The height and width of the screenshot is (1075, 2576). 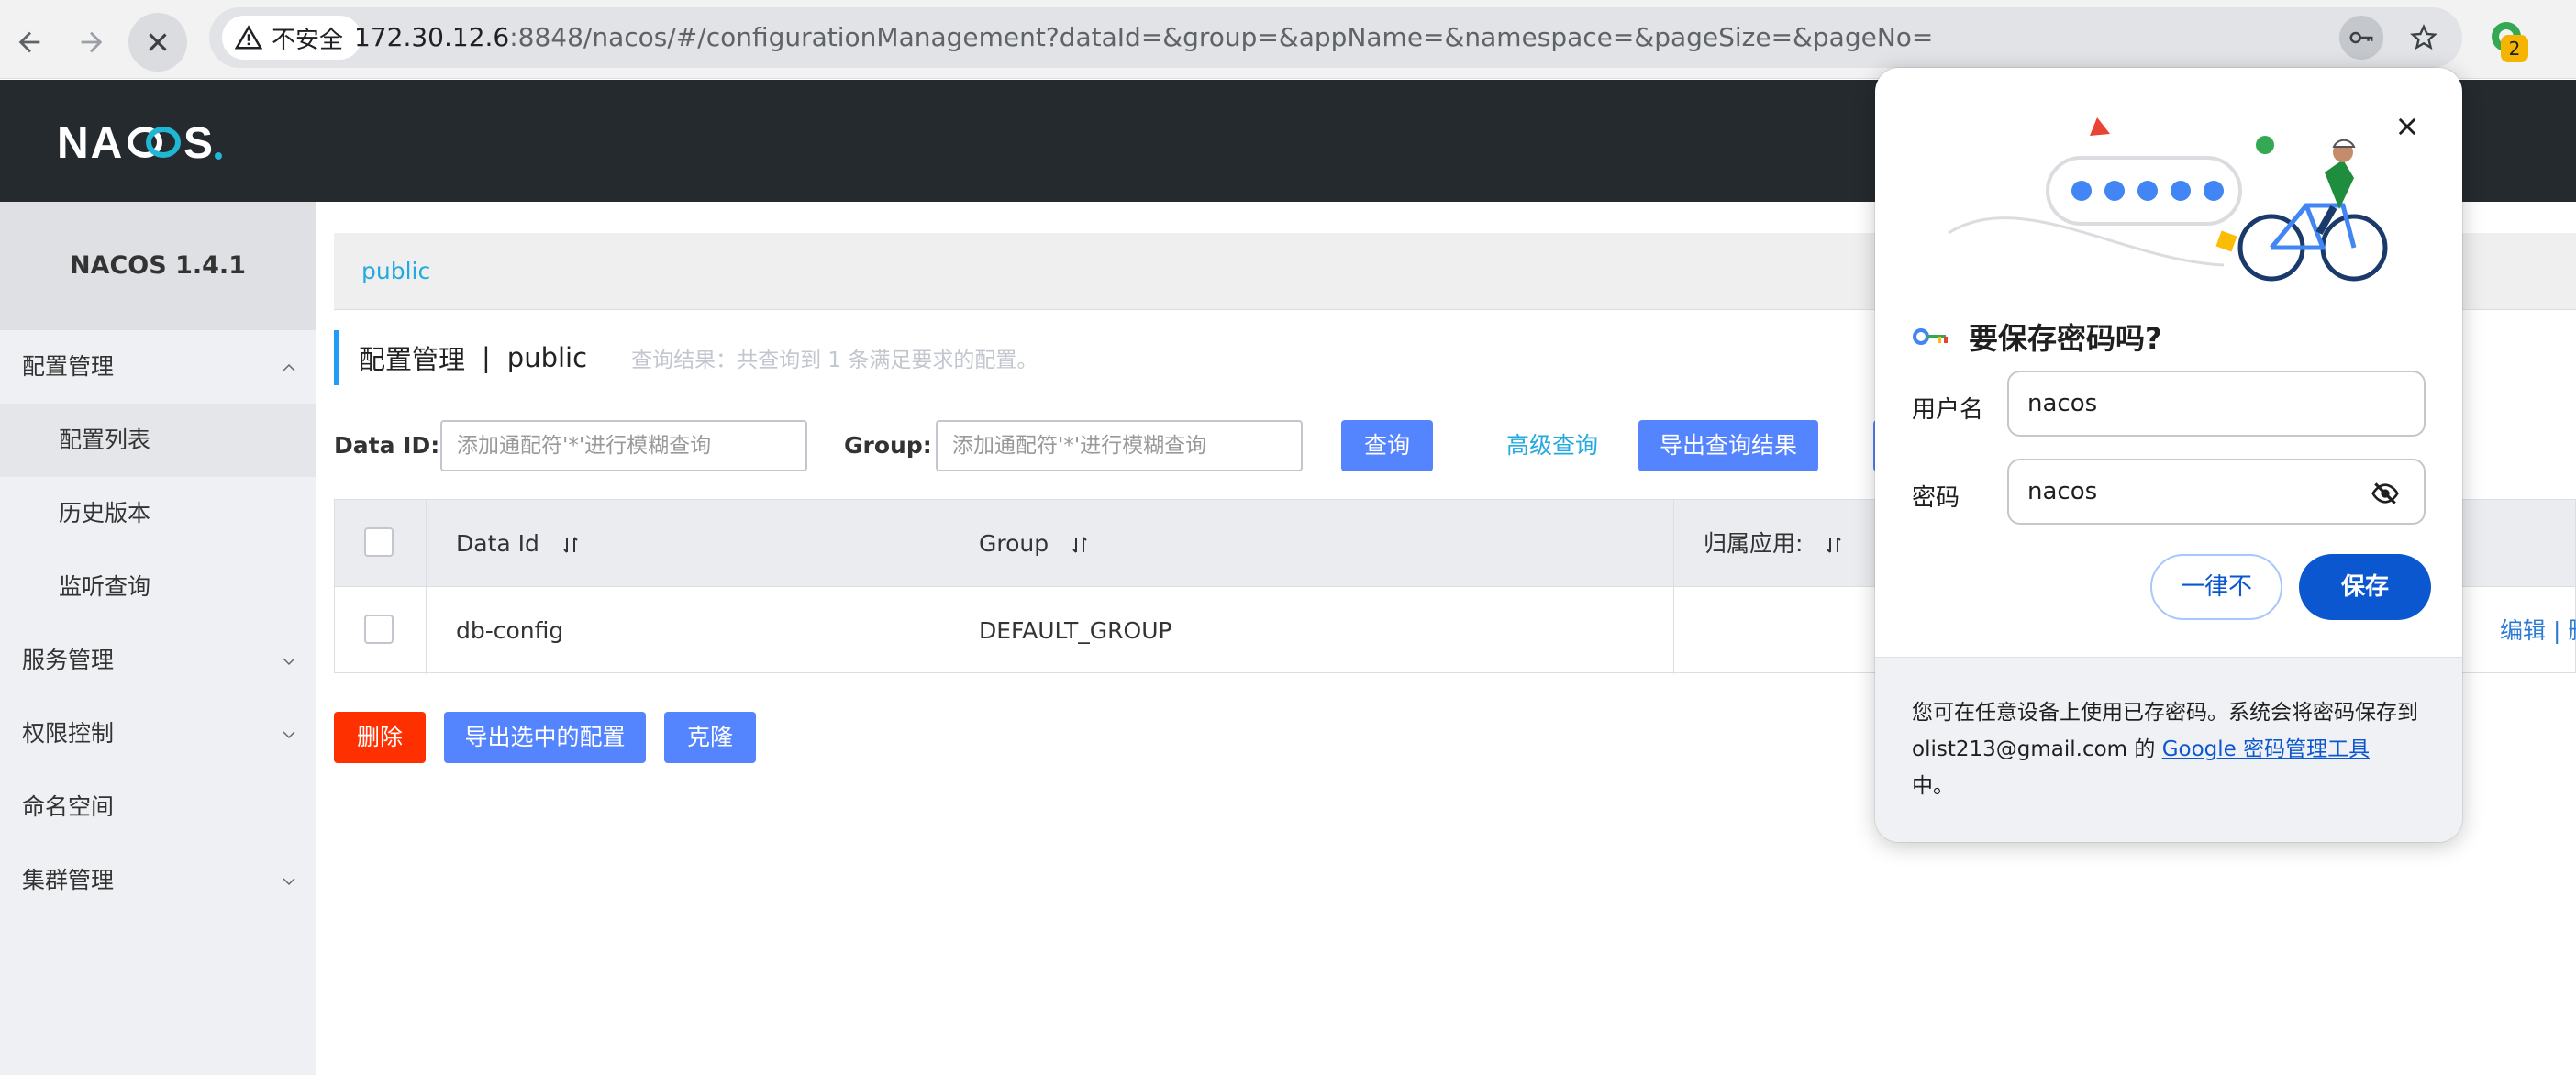 I want to click on security-label: 不安全, so click(x=308, y=40).